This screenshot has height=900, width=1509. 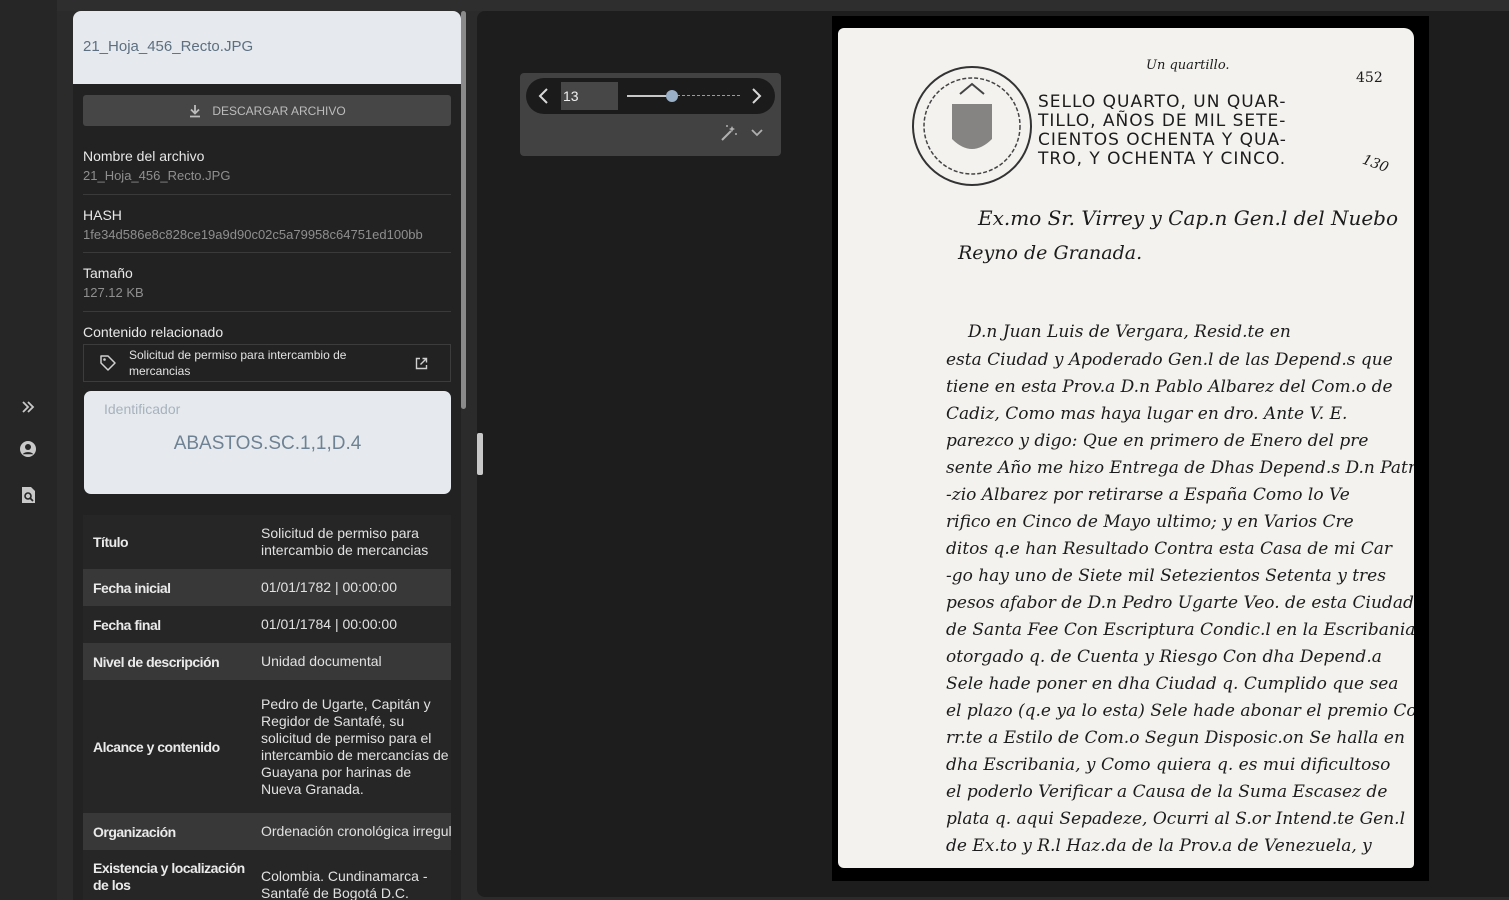 I want to click on page-navigator: 13, so click(x=650, y=114).